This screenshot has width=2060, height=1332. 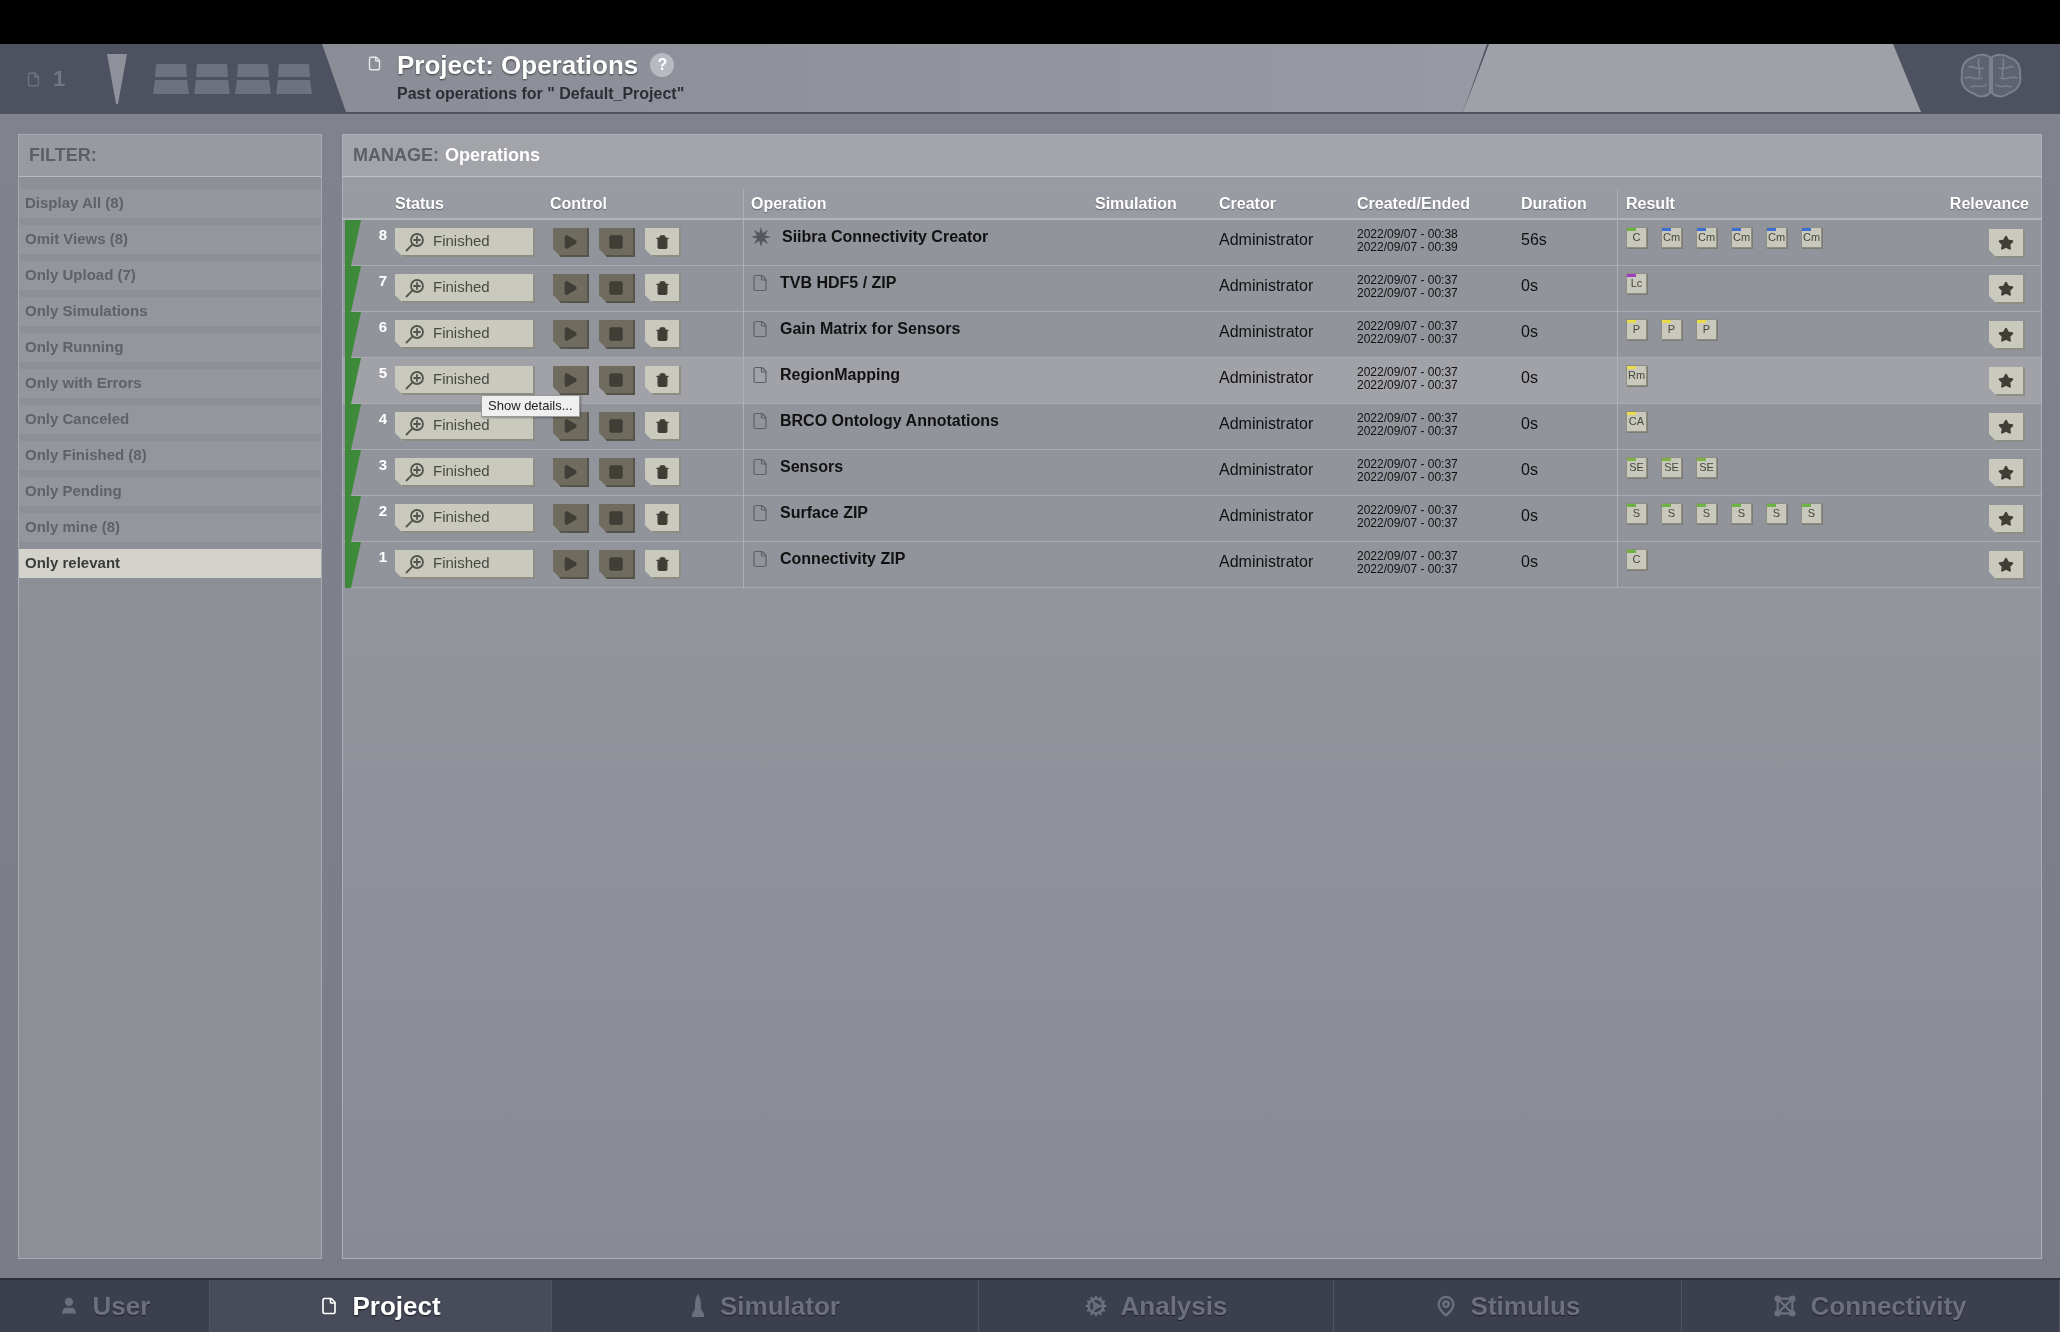 I want to click on nav-tab: Project, so click(x=381, y=1306).